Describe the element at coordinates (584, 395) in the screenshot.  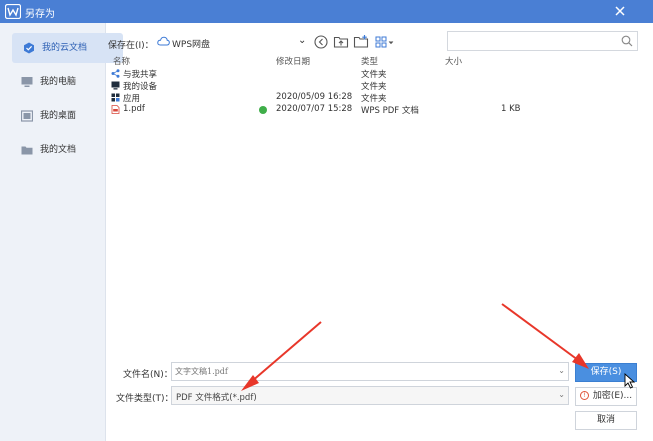
I see `lock-icon: !` at that location.